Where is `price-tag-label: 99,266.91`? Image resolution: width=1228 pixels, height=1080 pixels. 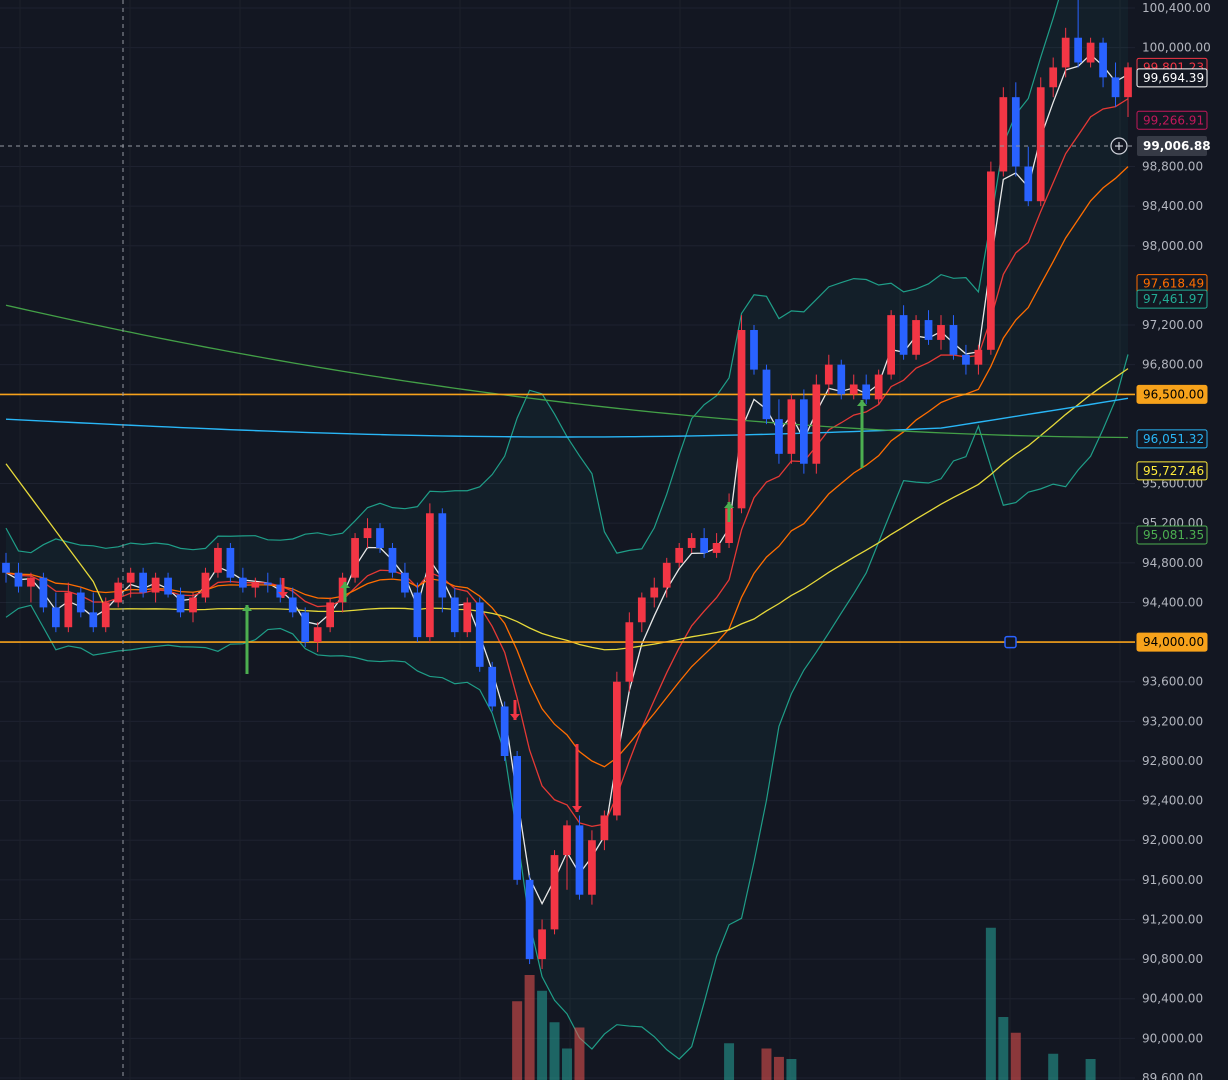
price-tag-label: 99,266.91 is located at coordinates (1173, 120).